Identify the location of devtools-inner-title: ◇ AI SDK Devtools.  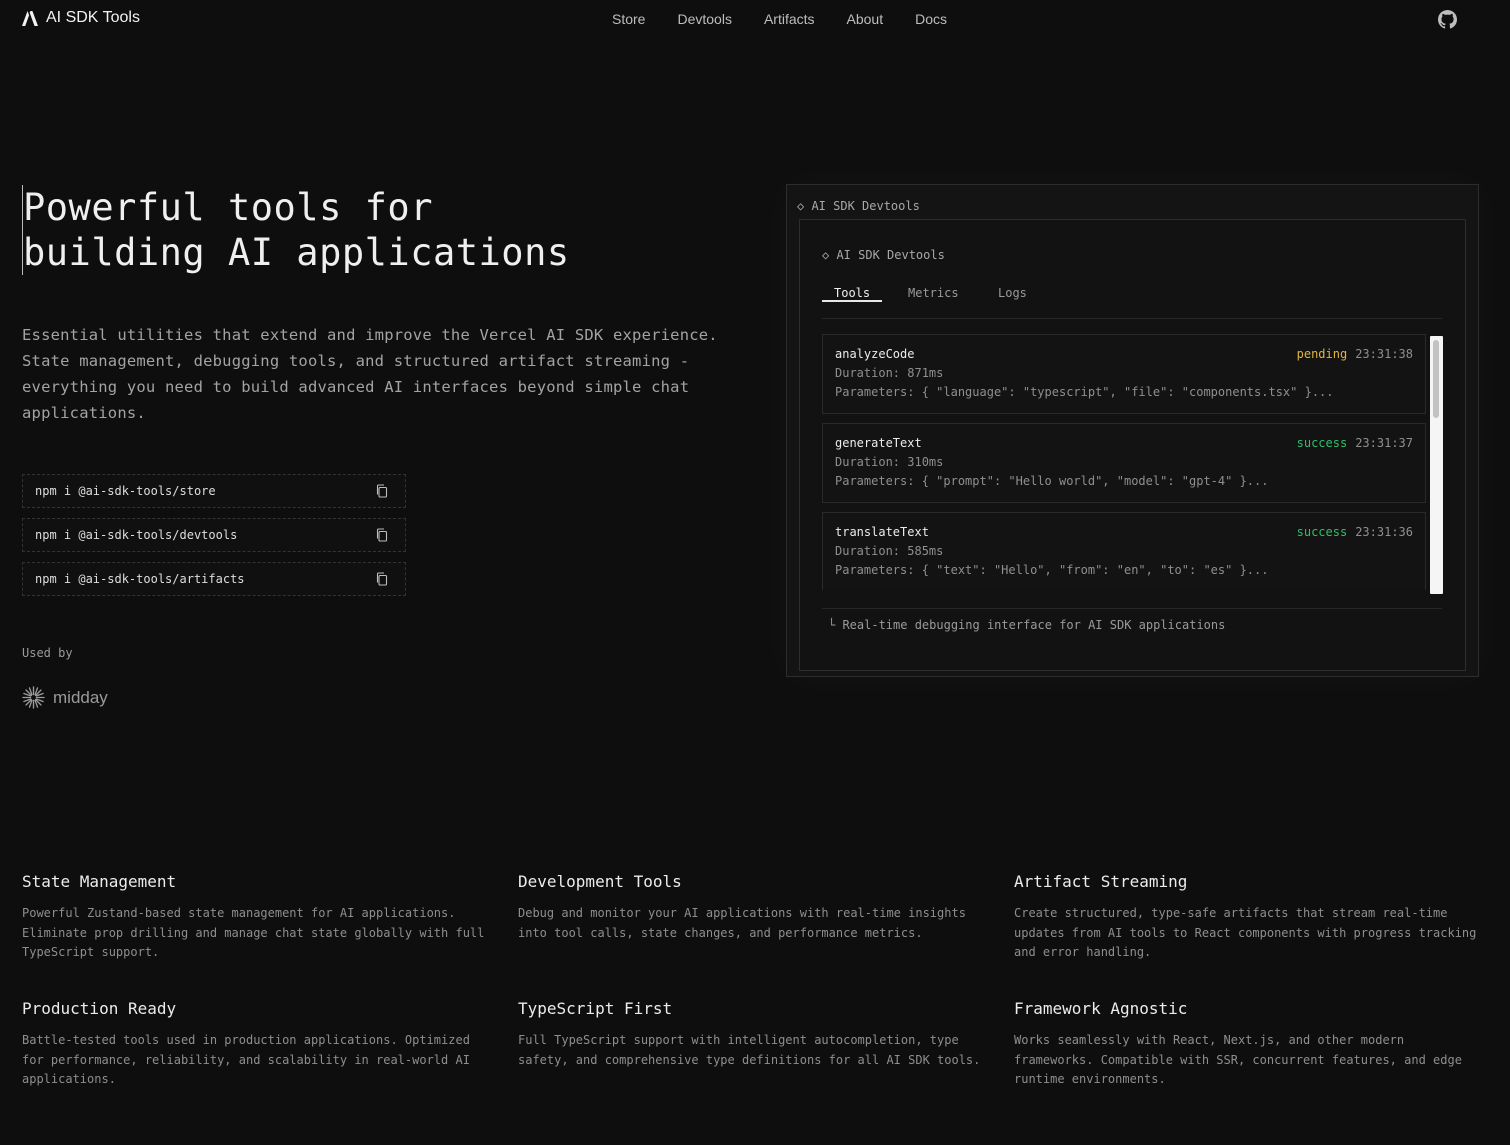
(883, 255).